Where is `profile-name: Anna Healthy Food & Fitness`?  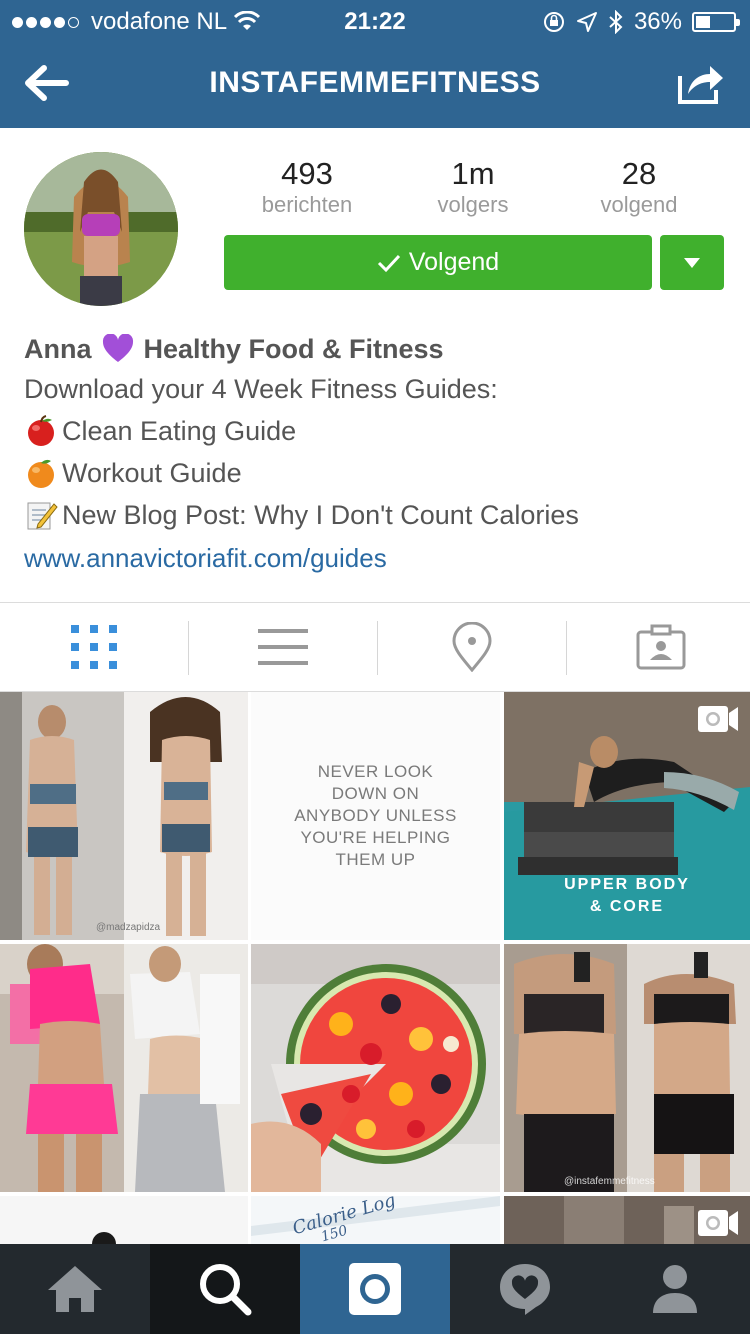
profile-name: Anna Healthy Food & Fitness is located at coordinates (379, 349).